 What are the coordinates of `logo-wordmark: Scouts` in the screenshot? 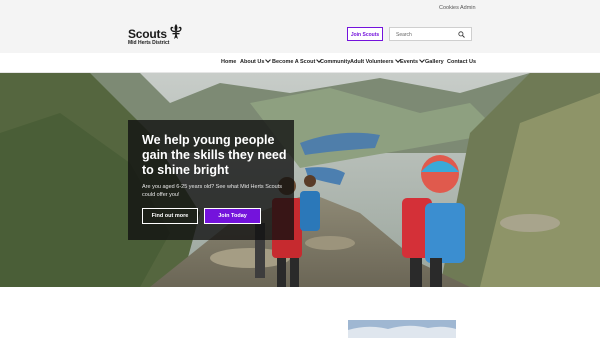 It's located at (147, 34).